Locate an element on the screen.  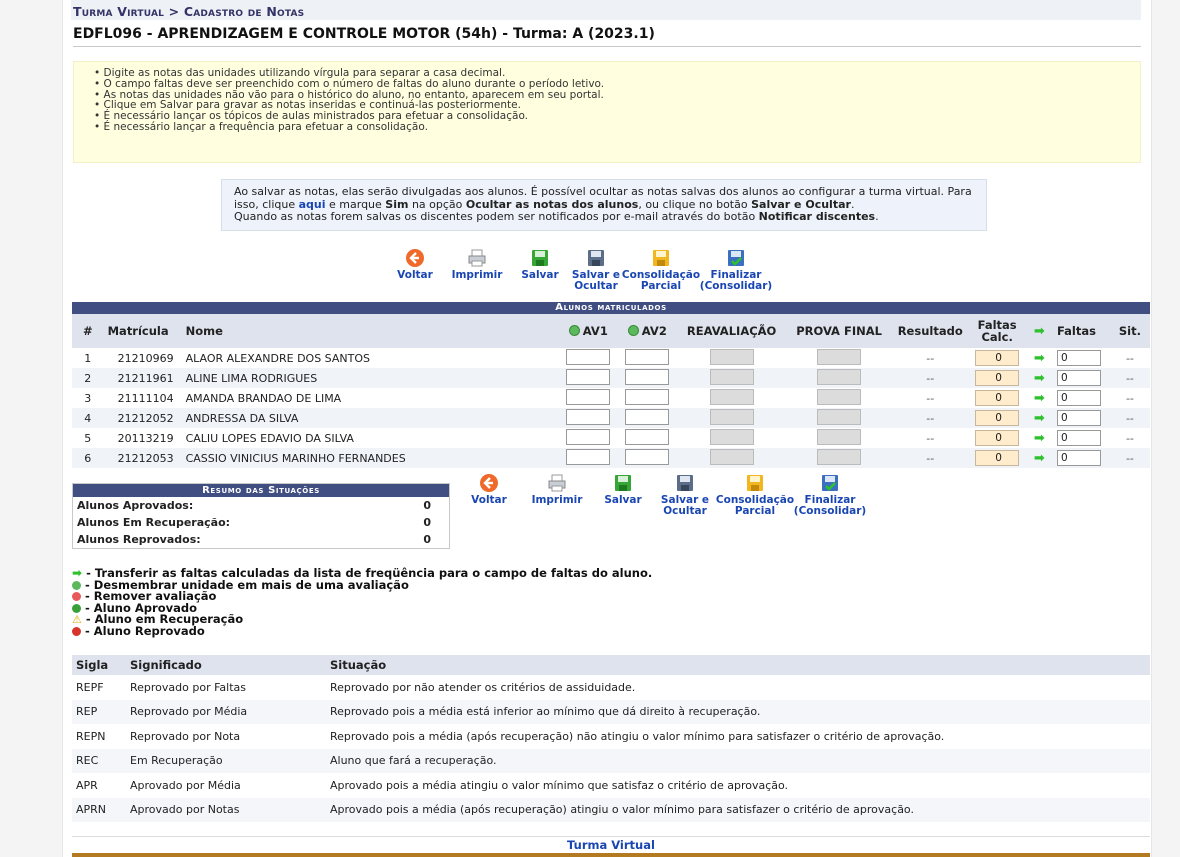
student-row: 4 21212052 ANDRESSA DA SILVA -- 0 ➡ 0 -- is located at coordinates (611, 418).